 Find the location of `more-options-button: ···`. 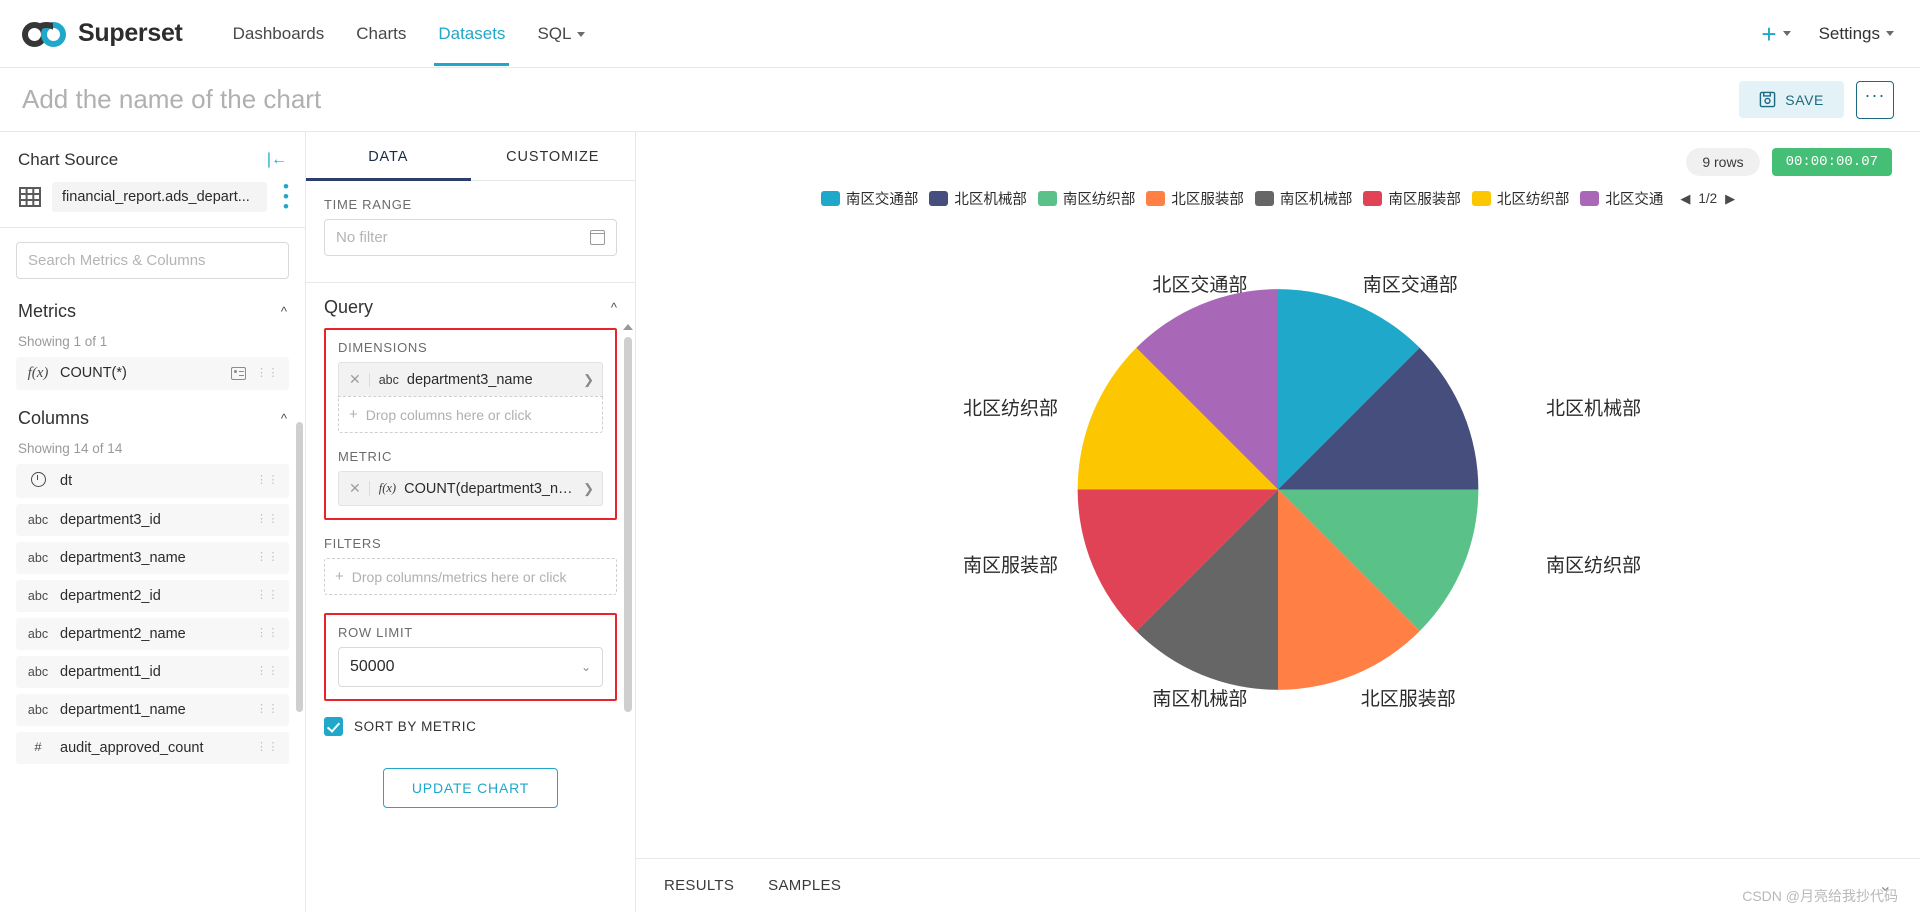

more-options-button: ··· is located at coordinates (1875, 99).